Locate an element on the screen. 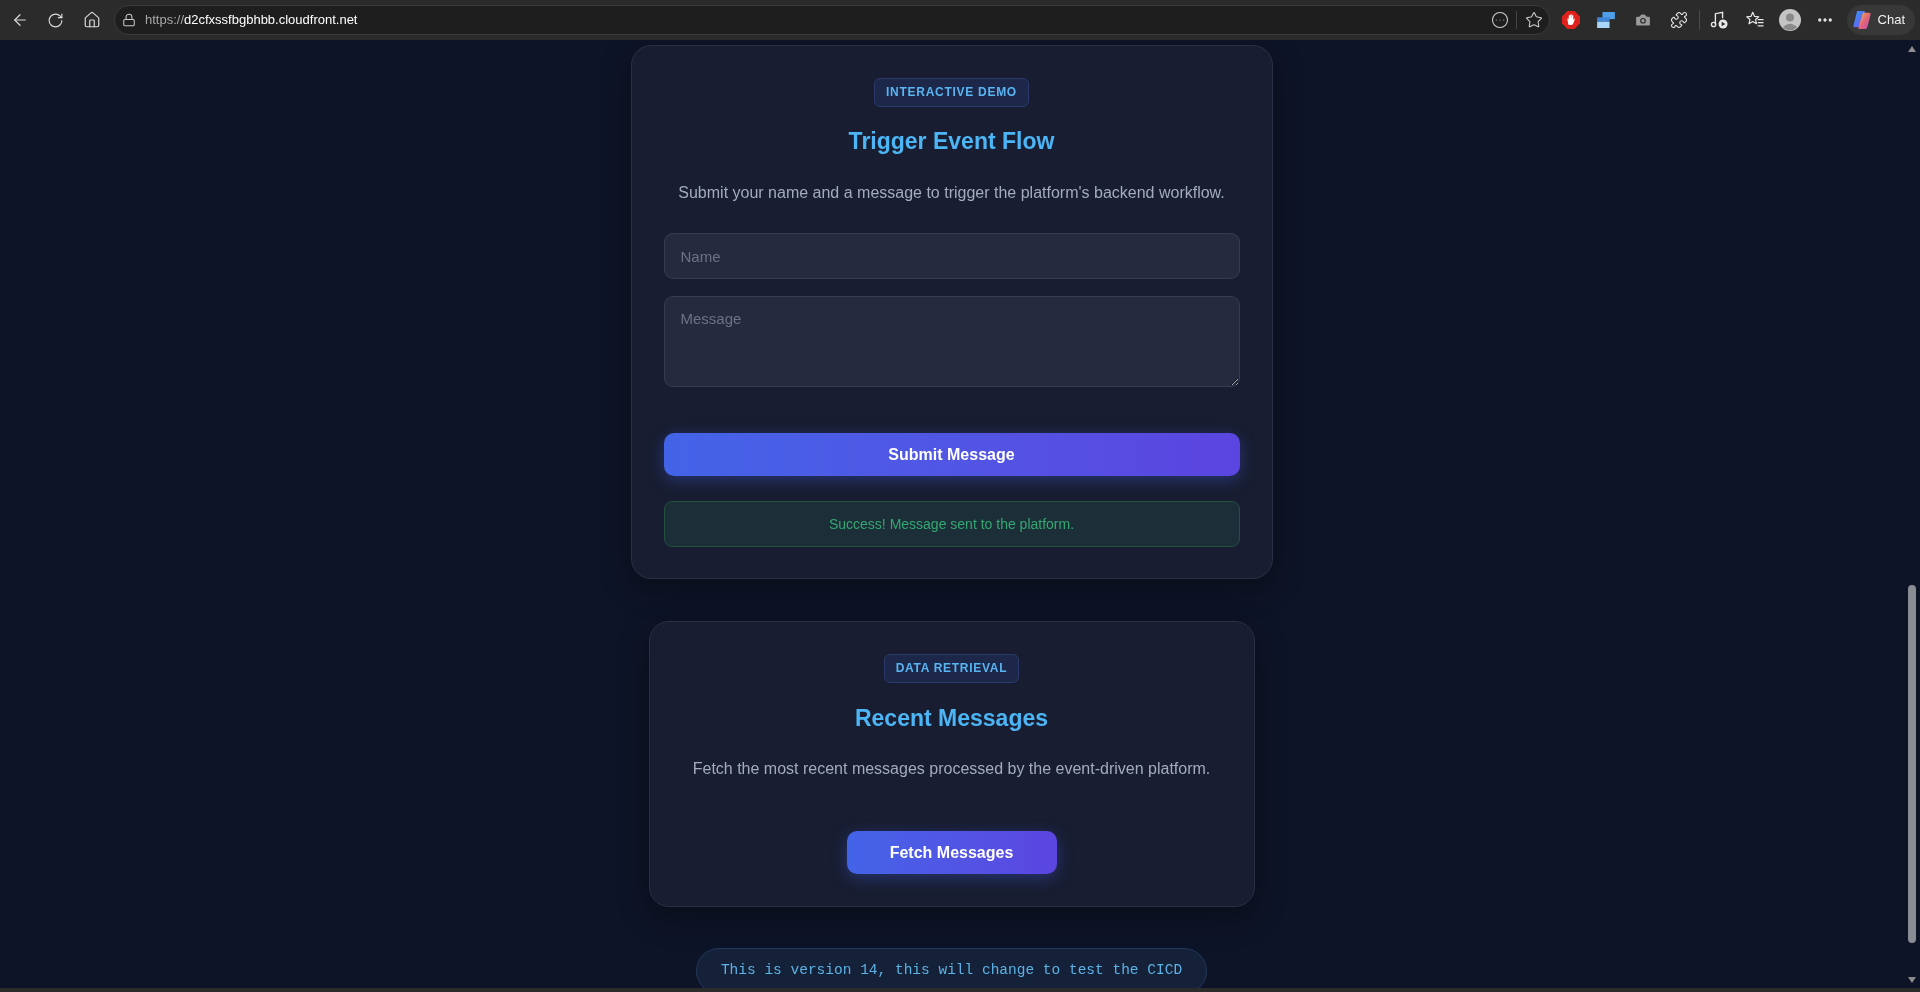 Image resolution: width=1920 pixels, height=992 pixels. address-bar: https://d2cfxssfbgbhbb.cloudfront.net is located at coordinates (832, 20).